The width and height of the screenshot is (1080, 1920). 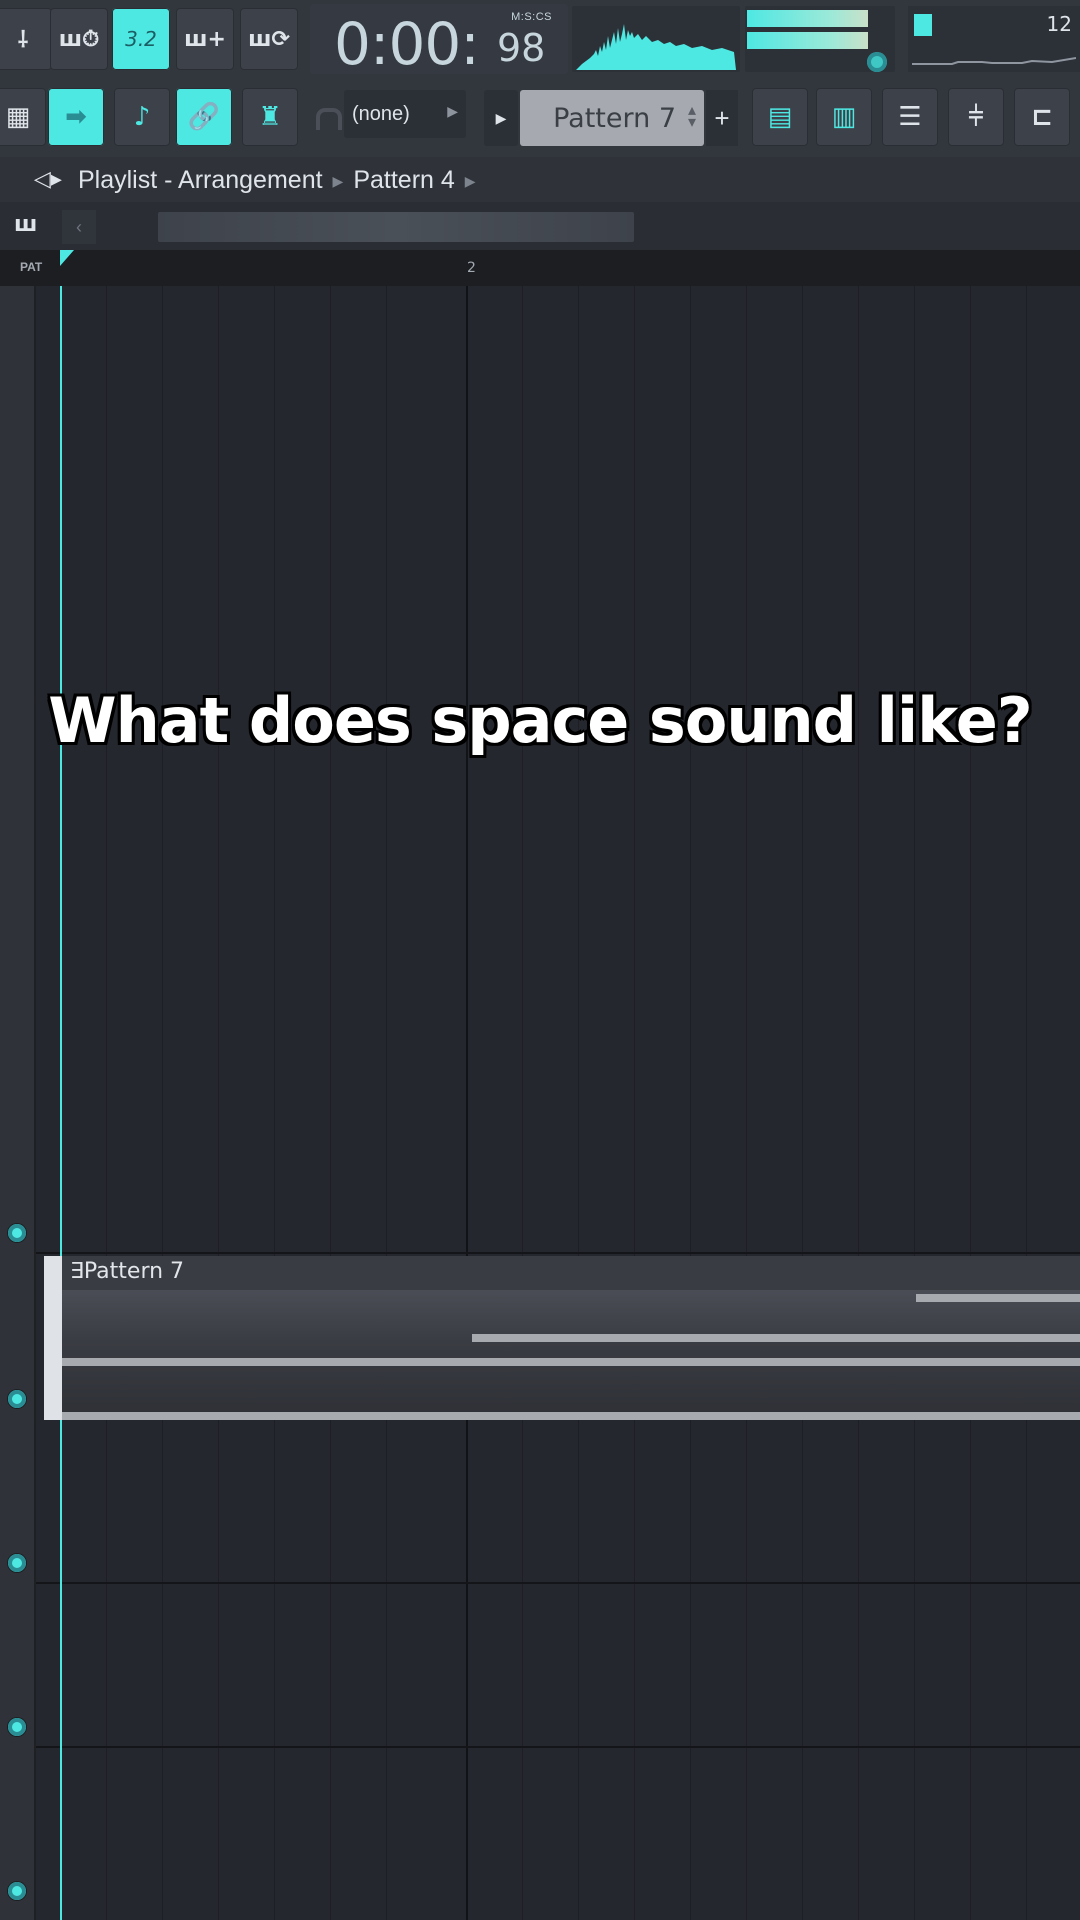 What do you see at coordinates (403, 180) in the screenshot?
I see `breadcrumb-pattern: Pattern 4` at bounding box center [403, 180].